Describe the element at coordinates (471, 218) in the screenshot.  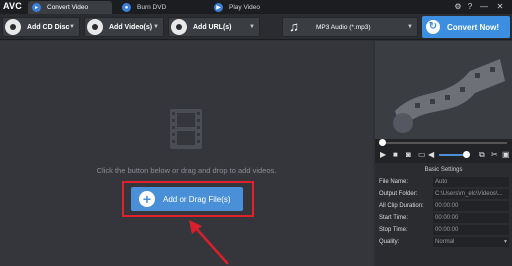
I see `start-time-field: 00:00:00` at that location.